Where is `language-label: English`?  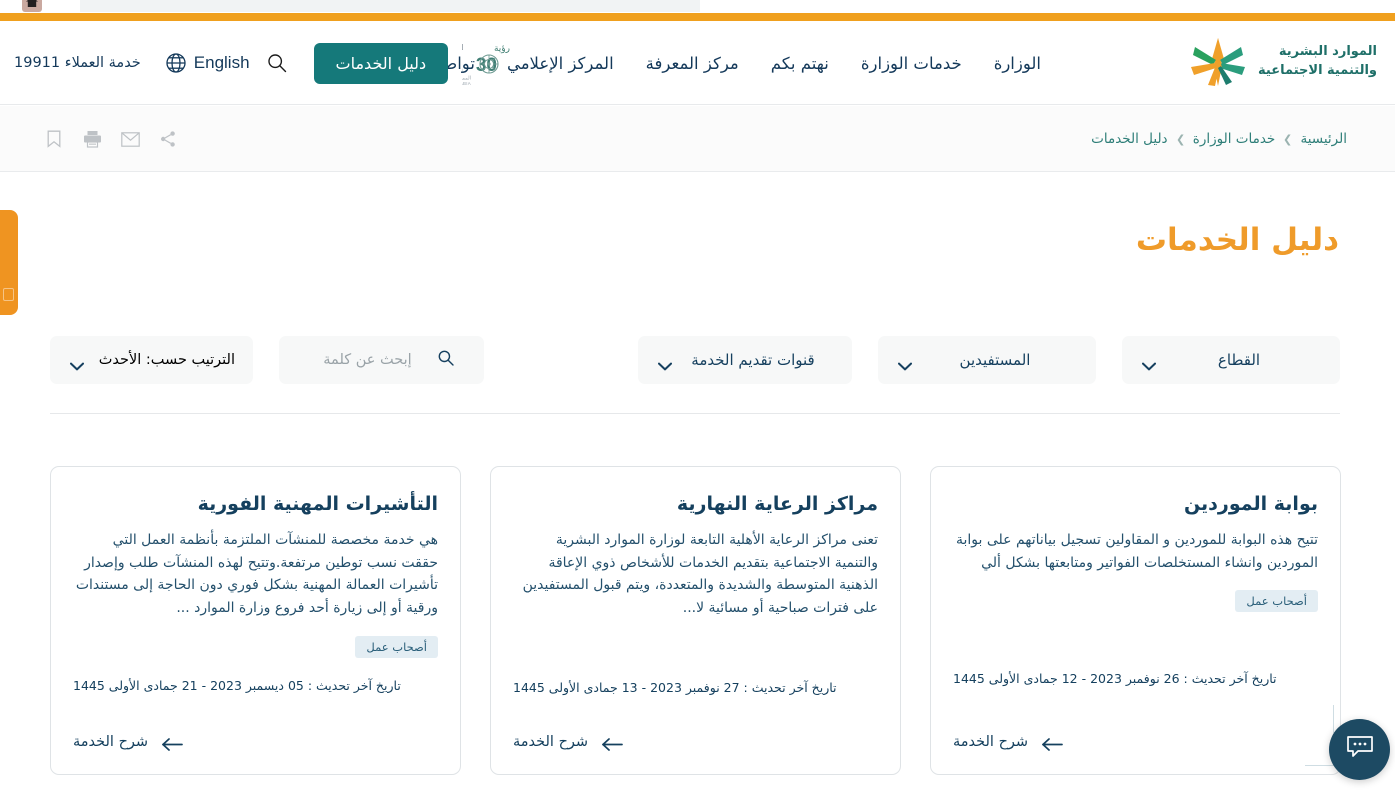
language-label: English is located at coordinates (221, 62).